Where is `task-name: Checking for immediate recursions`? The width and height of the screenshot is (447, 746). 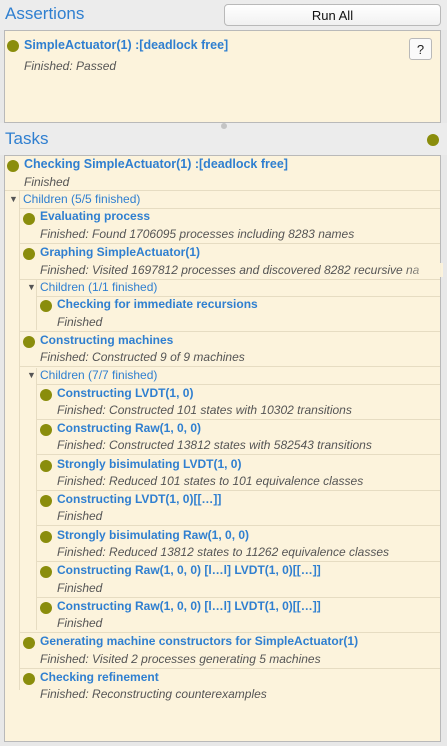 task-name: Checking for immediate recursions is located at coordinates (157, 304).